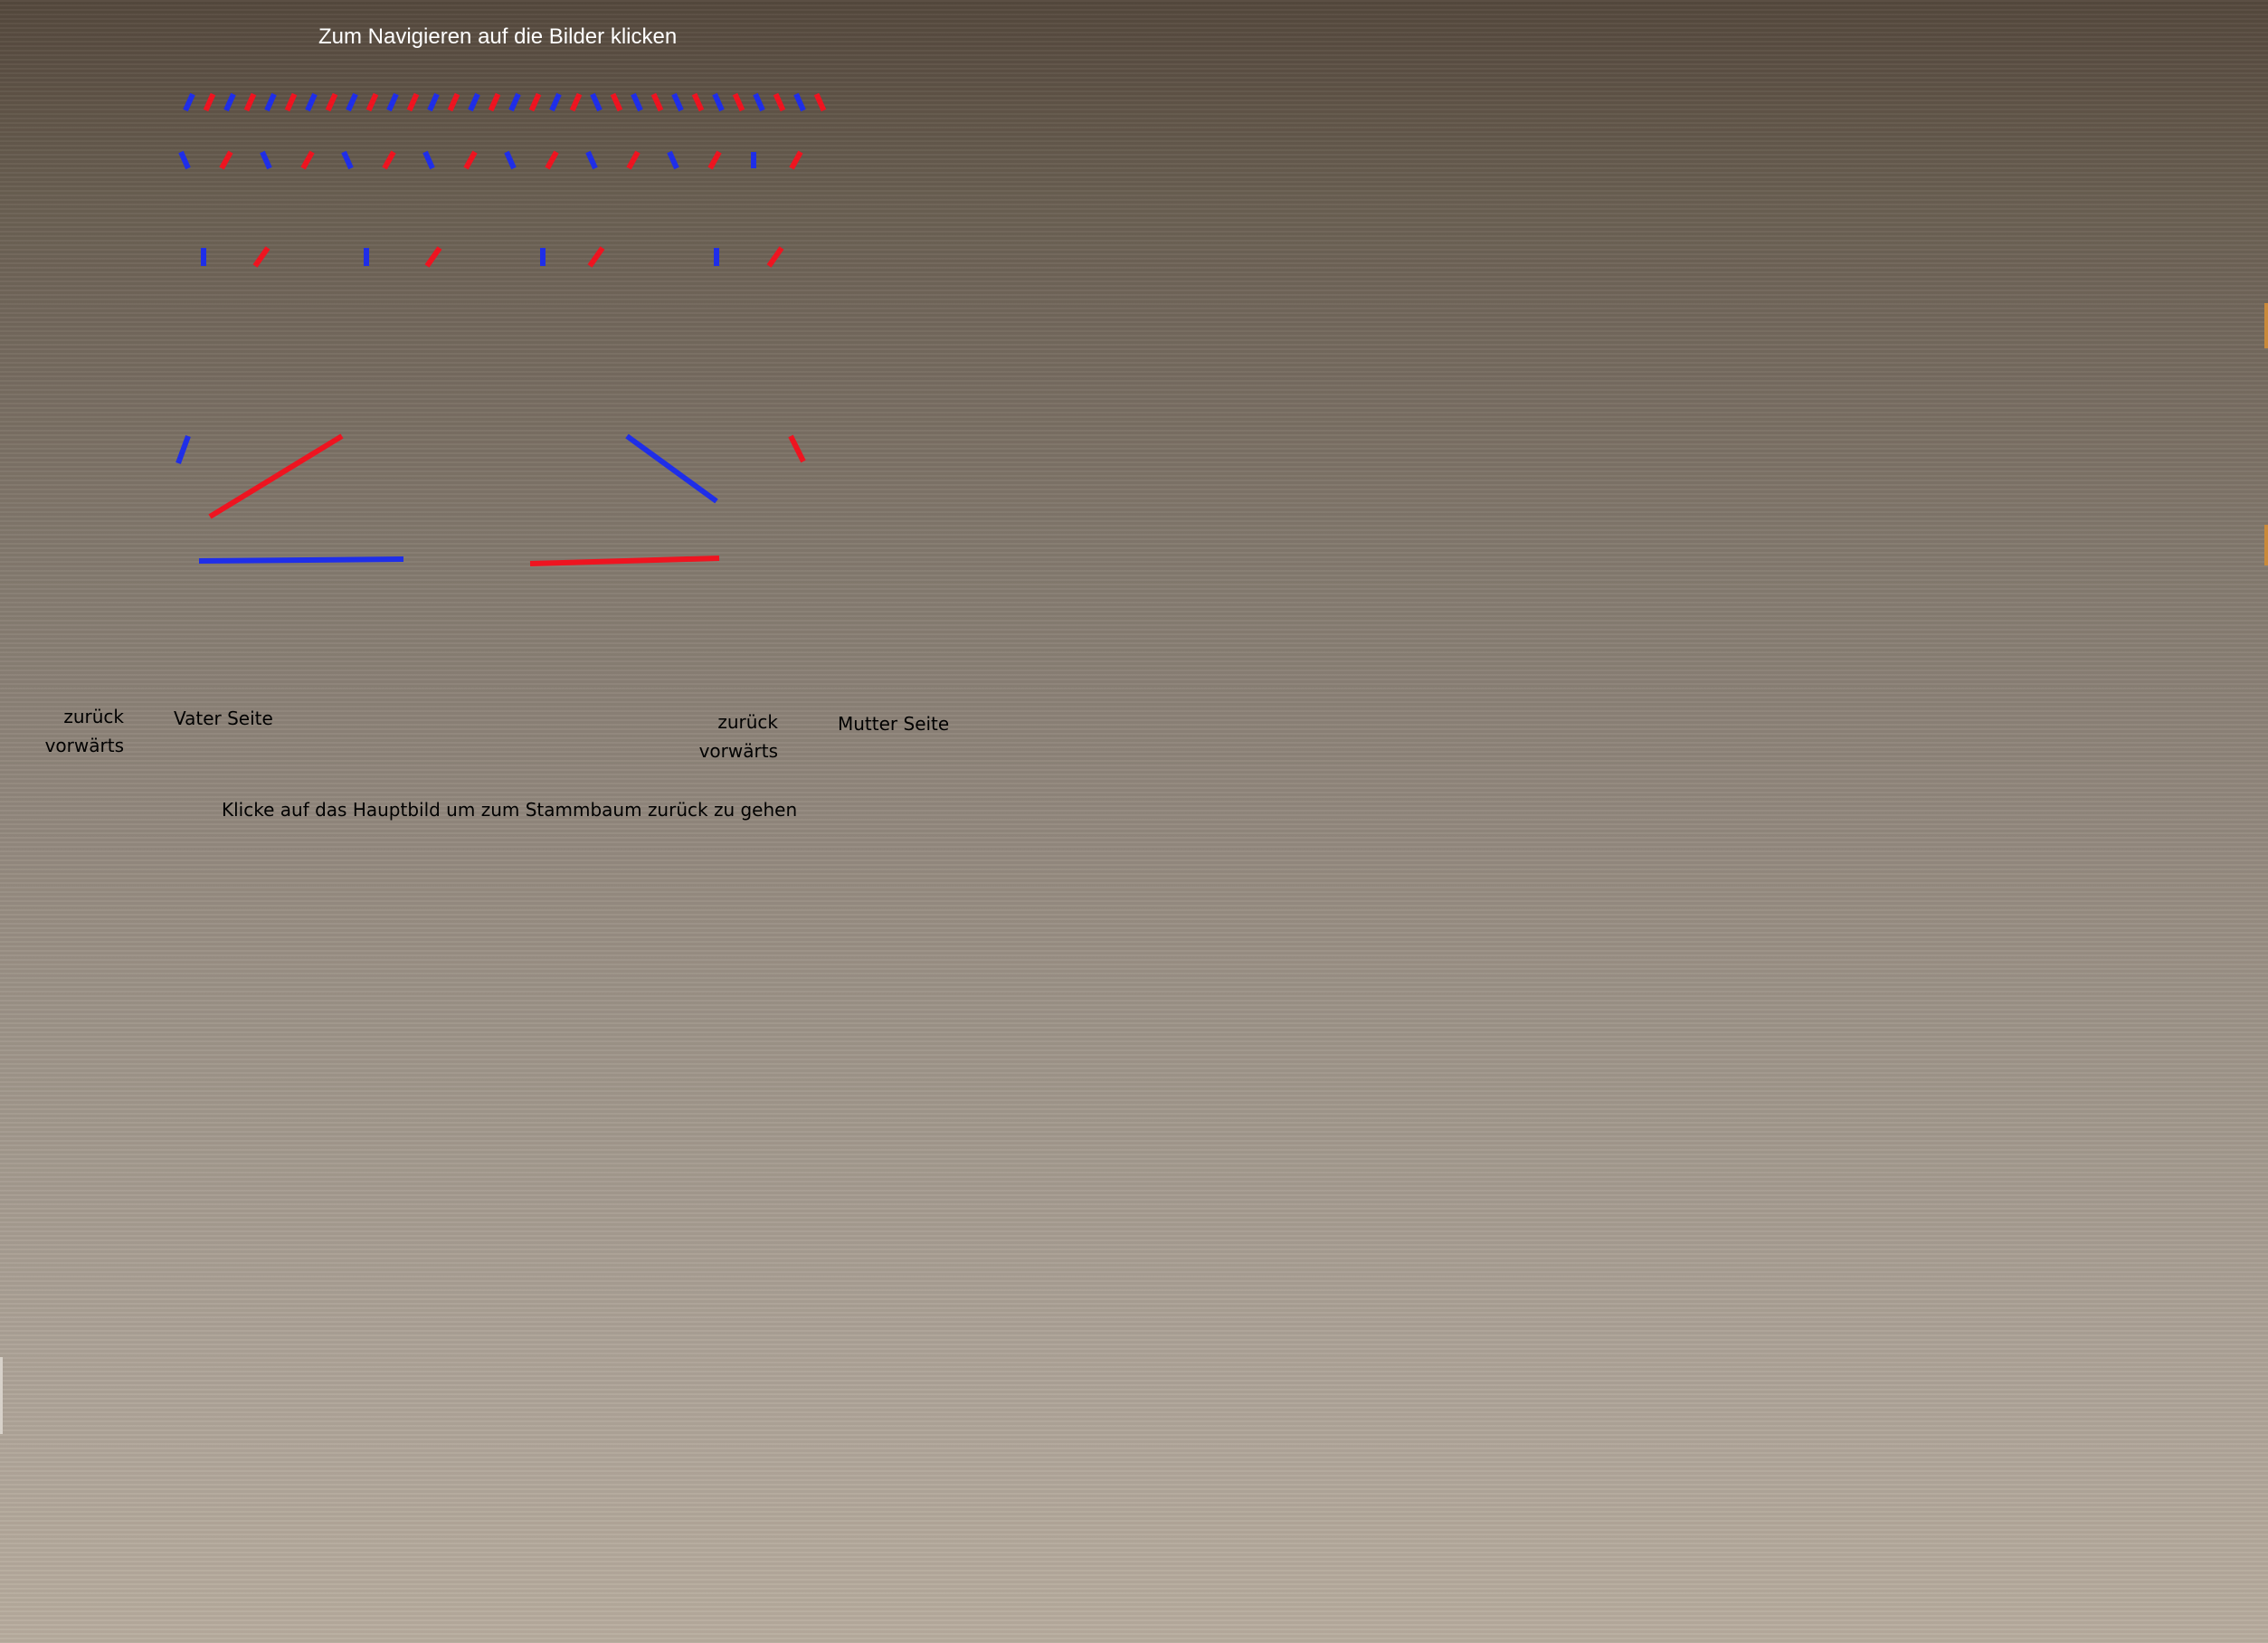 This screenshot has height=1643, width=2268. What do you see at coordinates (501, 329) in the screenshot?
I see `family-tree-lines` at bounding box center [501, 329].